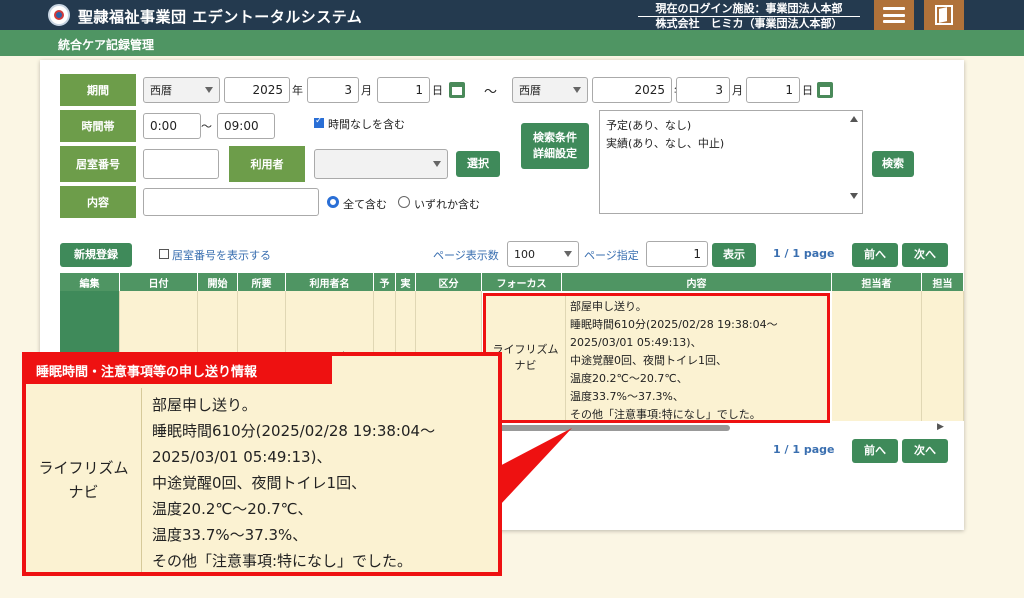 The image size is (1024, 598). I want to click on door-icon, so click(944, 15).